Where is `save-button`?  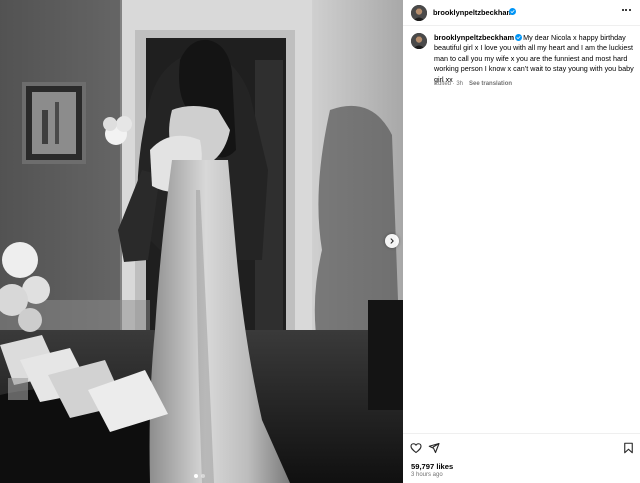 save-button is located at coordinates (628, 448).